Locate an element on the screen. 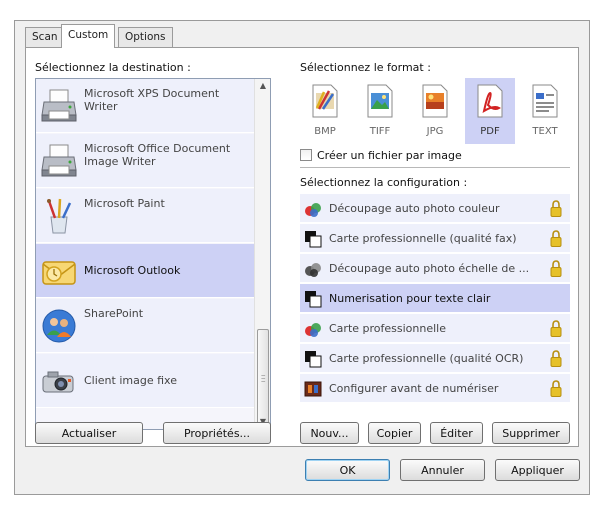  destination-item-label: SharePoint is located at coordinates (114, 313).